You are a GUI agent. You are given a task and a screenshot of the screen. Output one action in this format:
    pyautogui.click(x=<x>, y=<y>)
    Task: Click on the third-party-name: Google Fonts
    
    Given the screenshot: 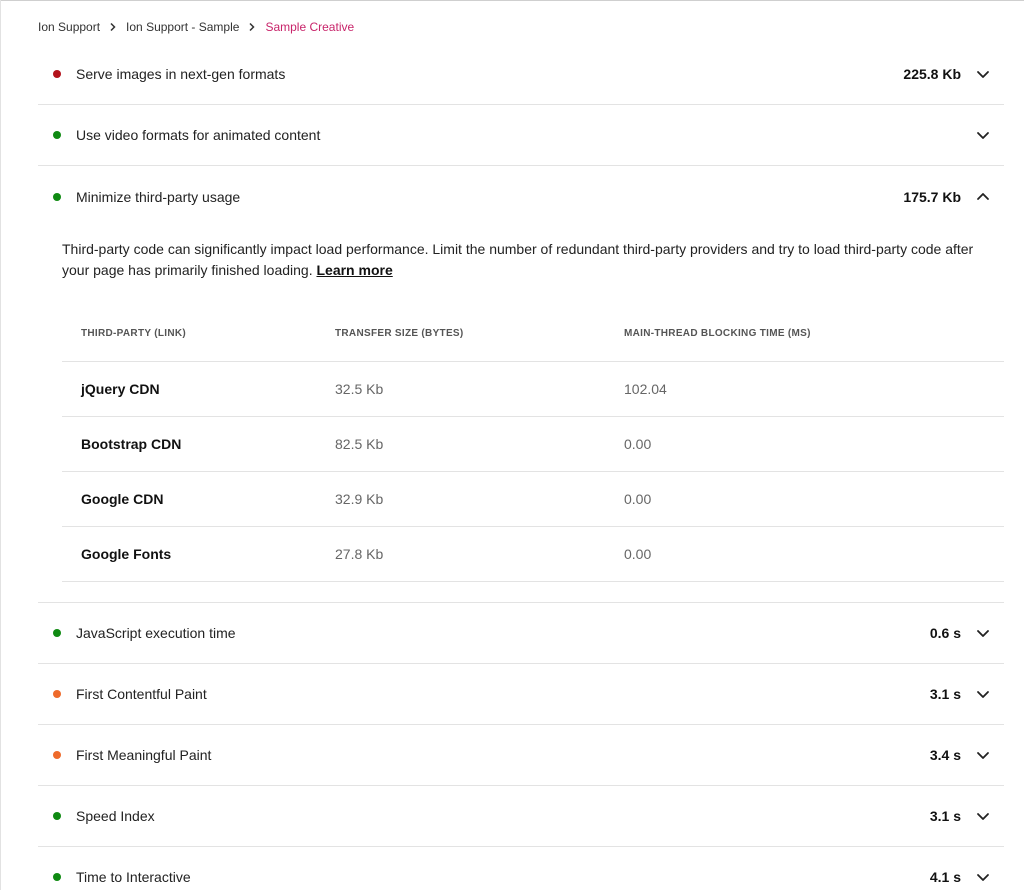 What is the action you would take?
    pyautogui.click(x=198, y=554)
    